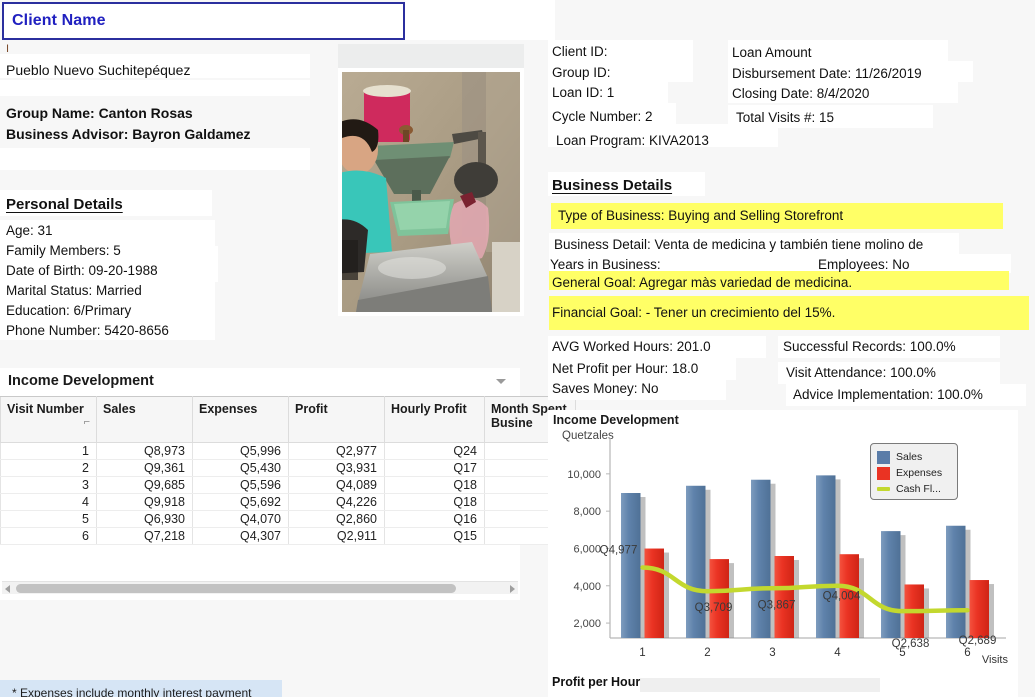  I want to click on legend-item-sales: Sales, so click(914, 457).